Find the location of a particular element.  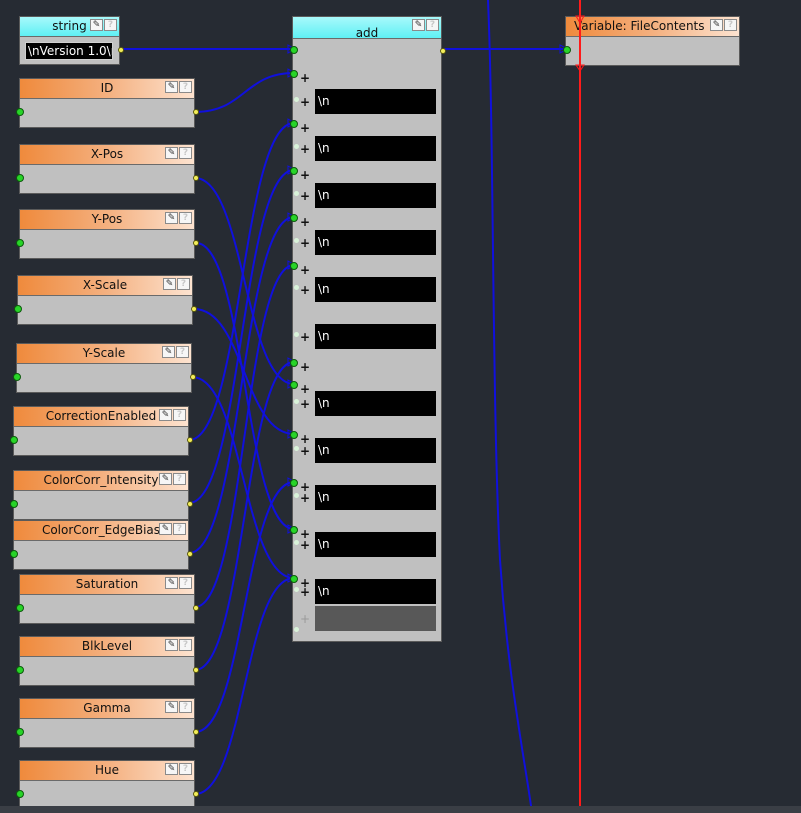

param-node-header: X-Scale ✎? is located at coordinates (105, 286).